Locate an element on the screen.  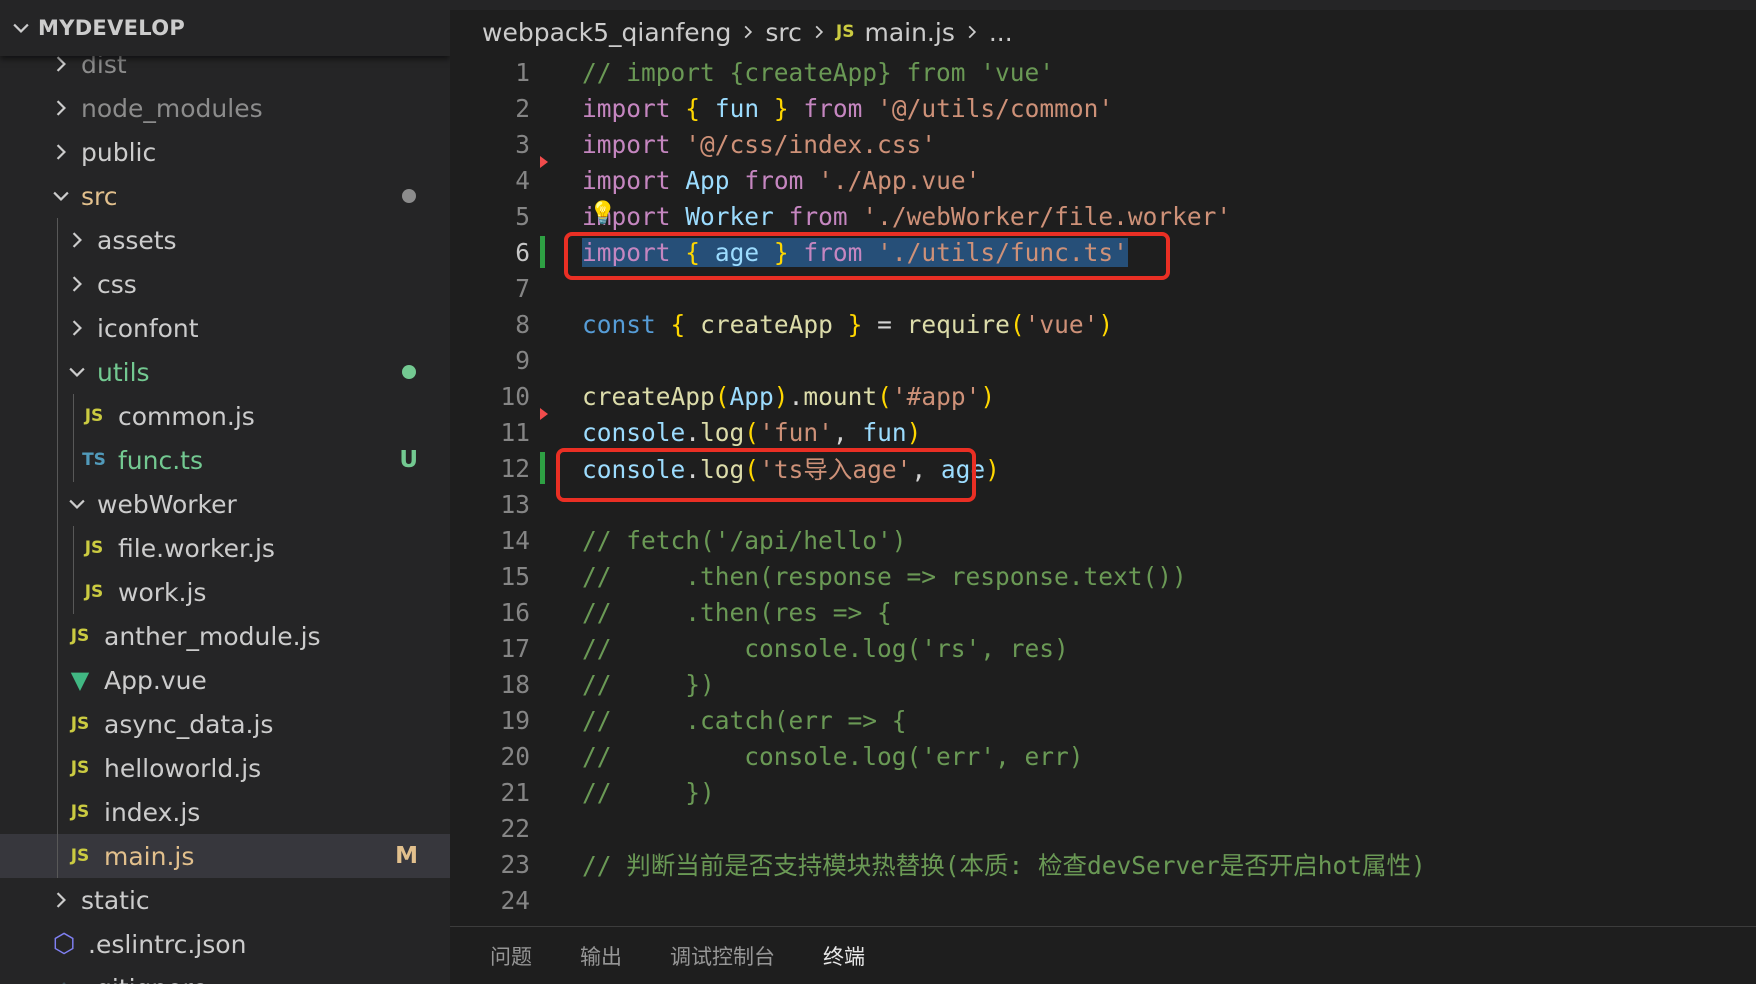
tree-item-label: file.worker.js is located at coordinates (196, 548).